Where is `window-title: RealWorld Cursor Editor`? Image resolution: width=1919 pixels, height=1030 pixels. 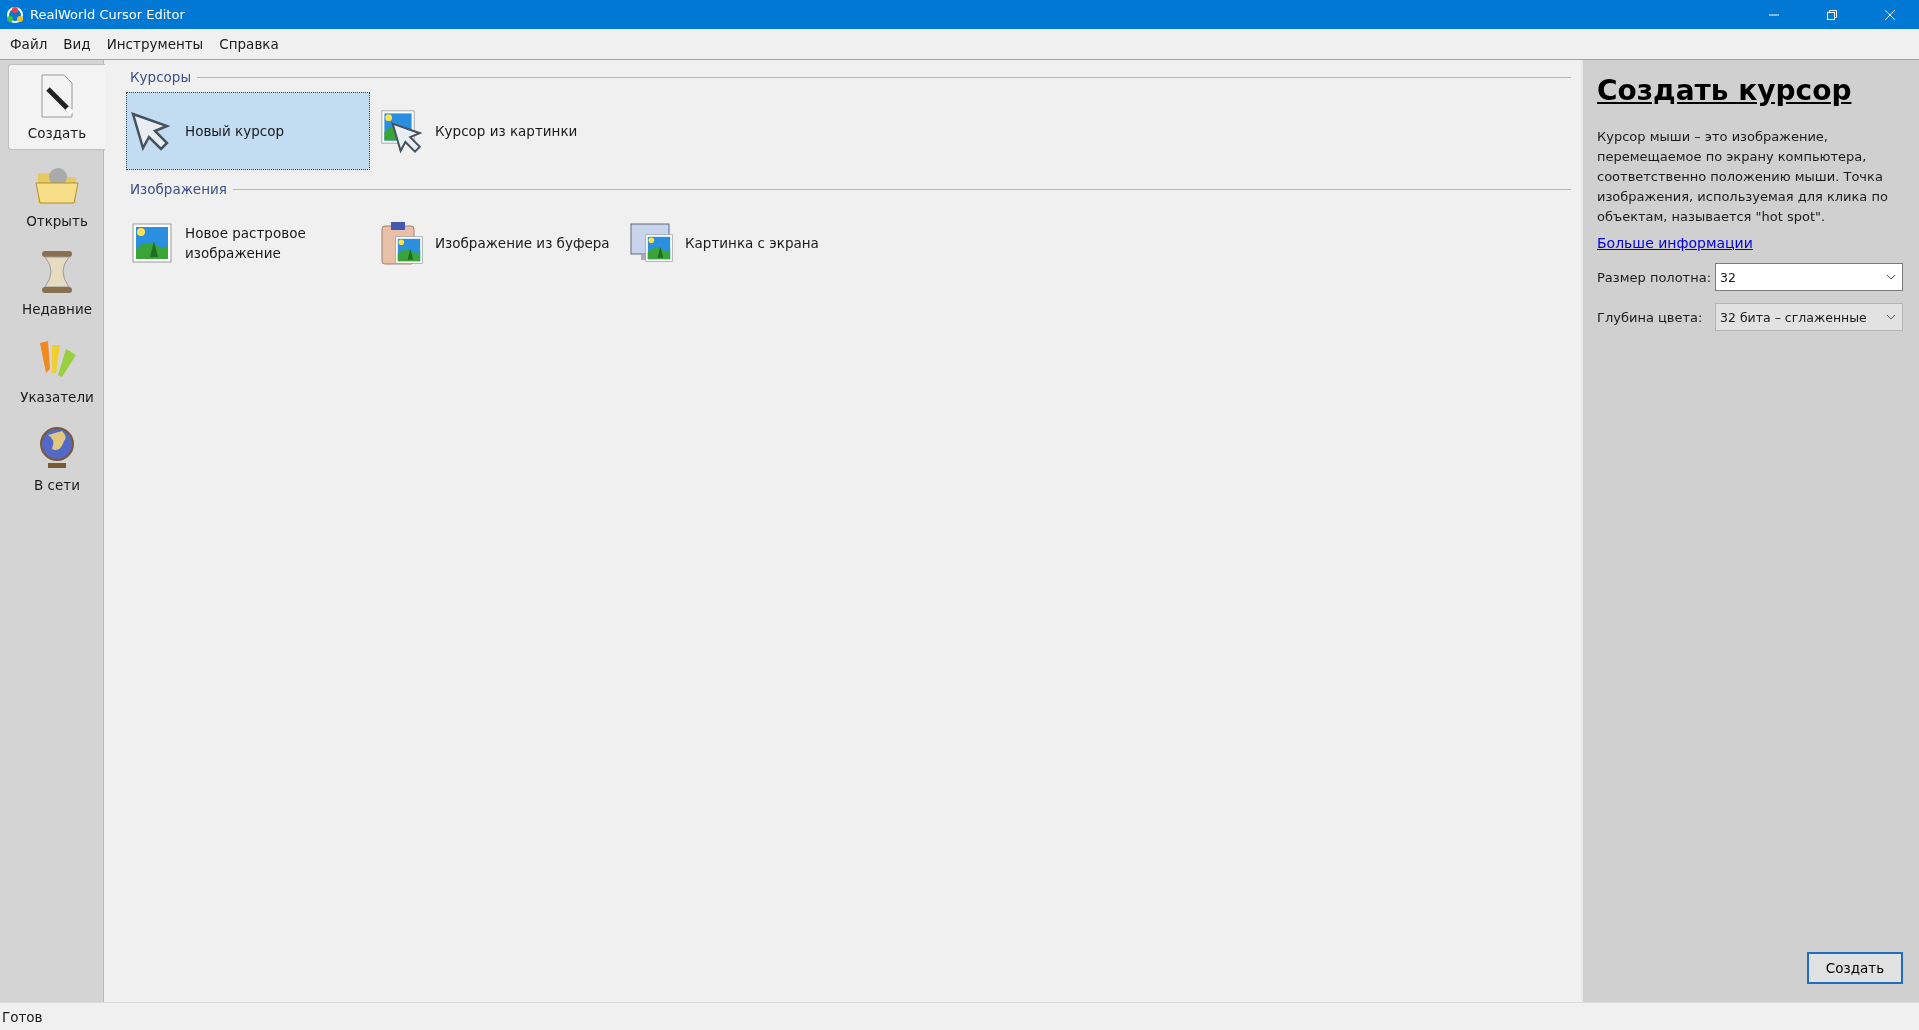
window-title: RealWorld Cursor Editor is located at coordinates (108, 14).